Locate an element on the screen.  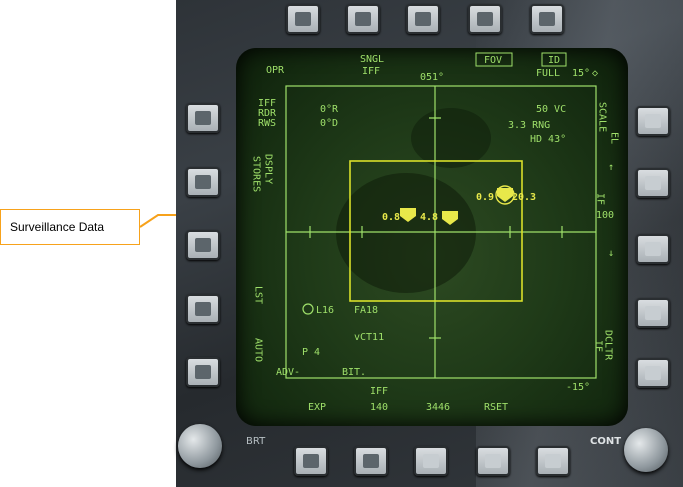
dcltr-label: DCLTR is located at coordinates (608, 345).